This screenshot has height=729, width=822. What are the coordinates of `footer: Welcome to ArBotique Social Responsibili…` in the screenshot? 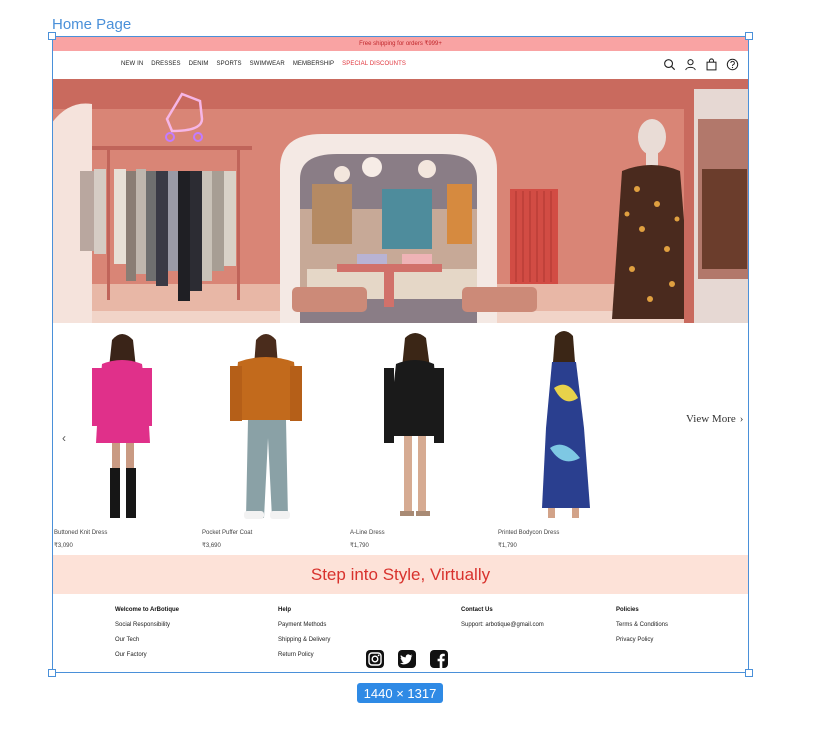 It's located at (400, 633).